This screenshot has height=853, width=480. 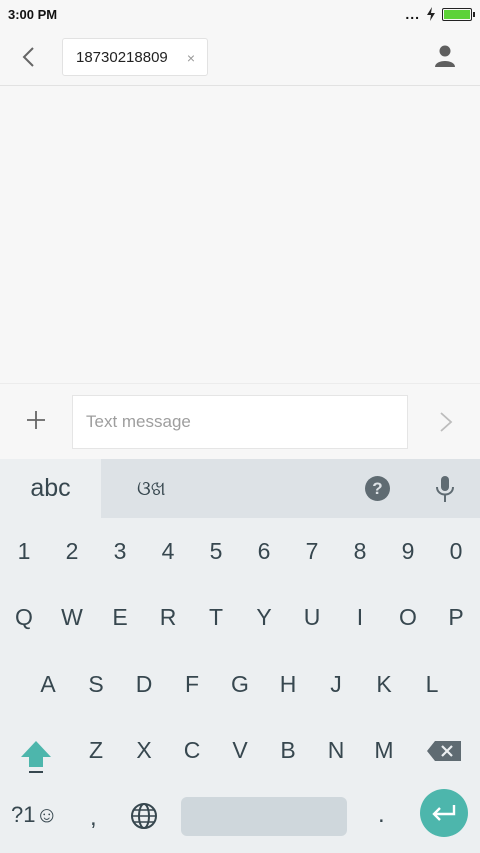 What do you see at coordinates (24, 551) in the screenshot?
I see `key-1: 1` at bounding box center [24, 551].